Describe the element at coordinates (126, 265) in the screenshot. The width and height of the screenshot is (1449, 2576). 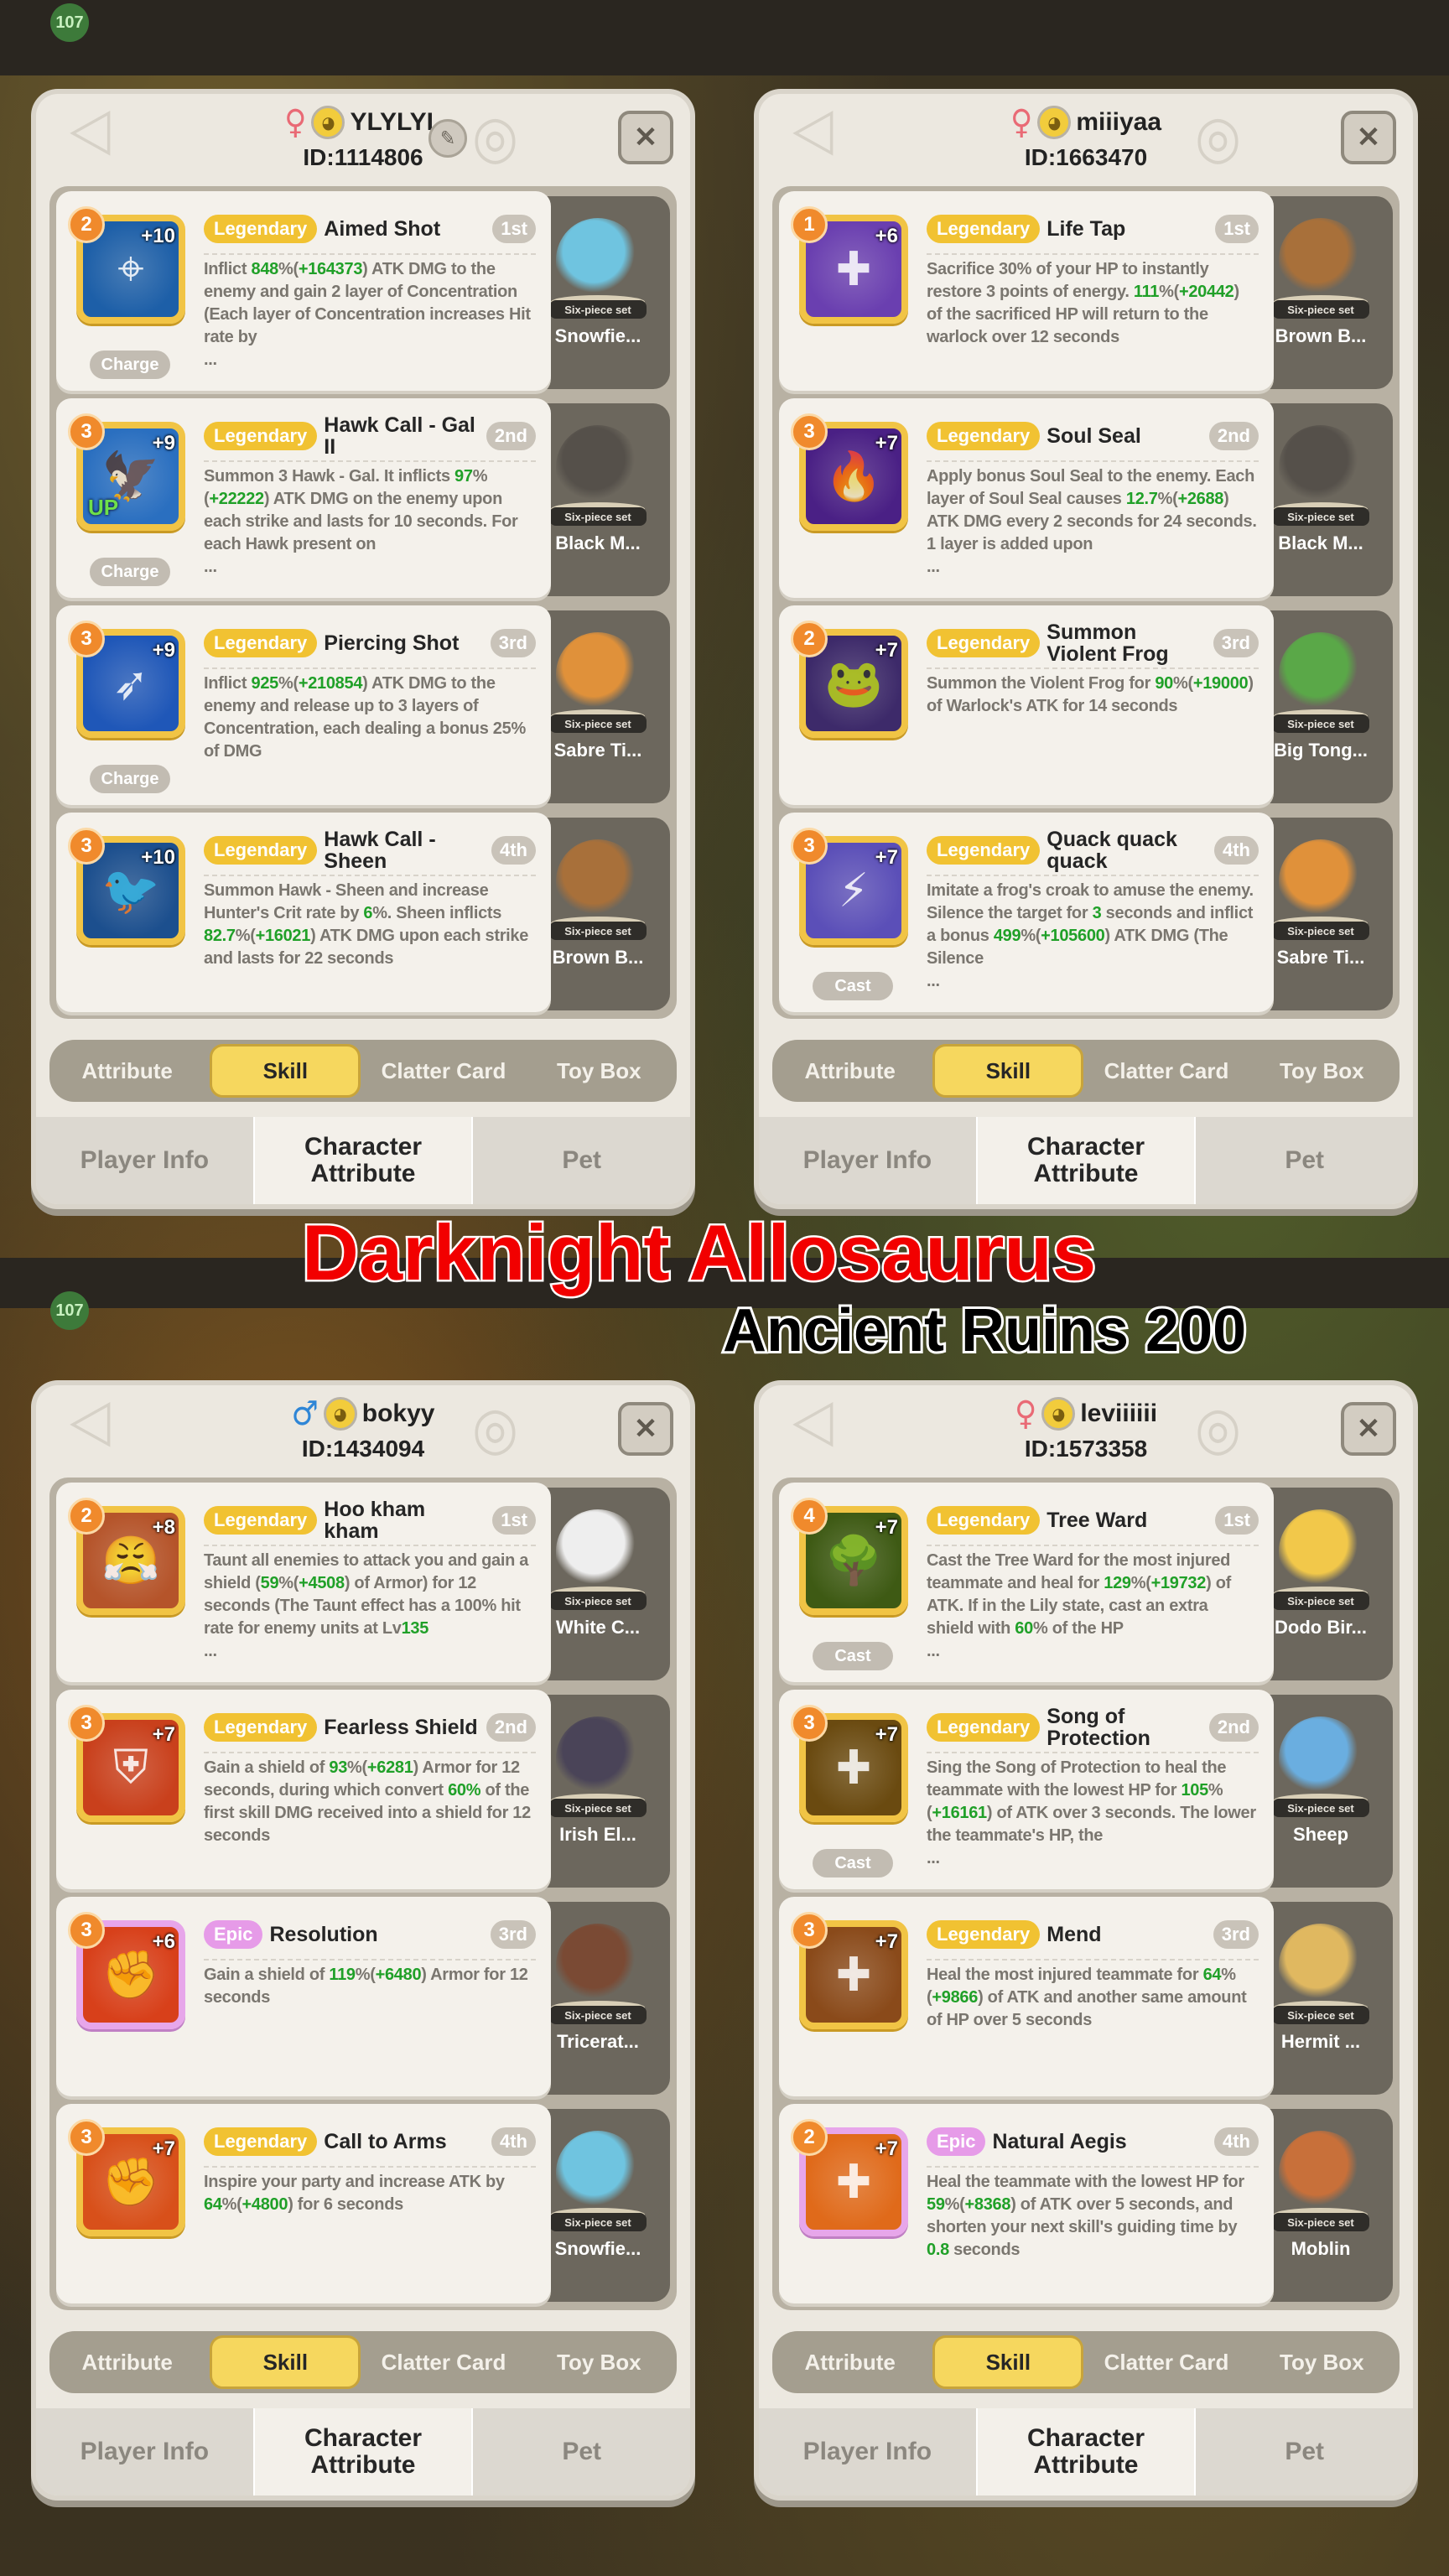
I see `skill-icon-frame: ⌖ 2 +10` at that location.